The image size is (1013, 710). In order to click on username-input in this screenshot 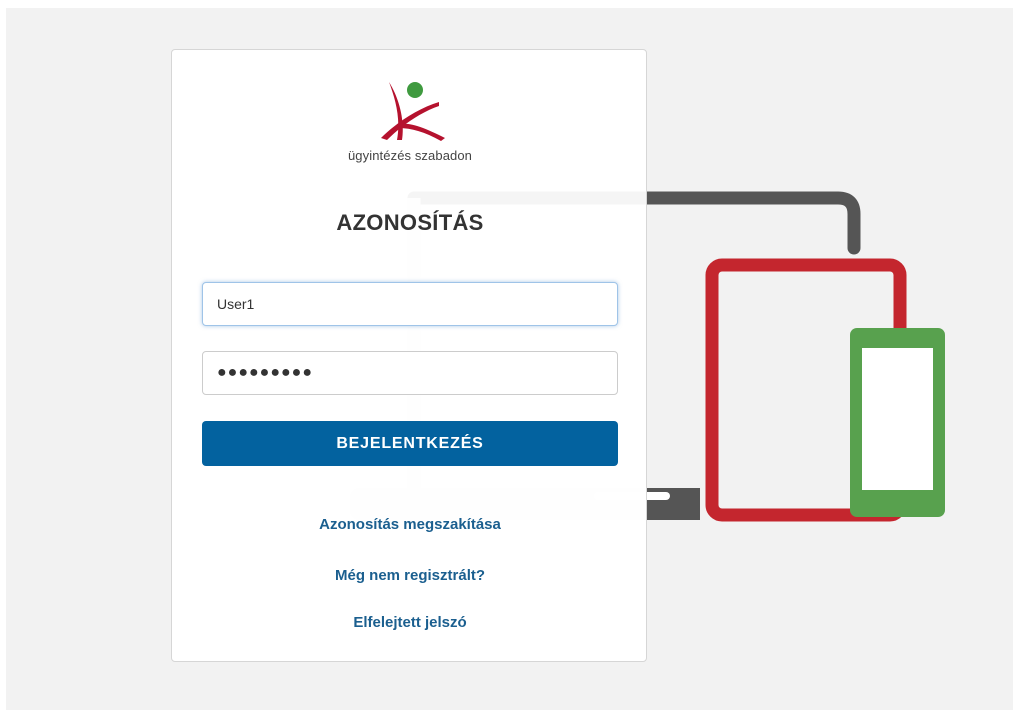, I will do `click(410, 304)`.